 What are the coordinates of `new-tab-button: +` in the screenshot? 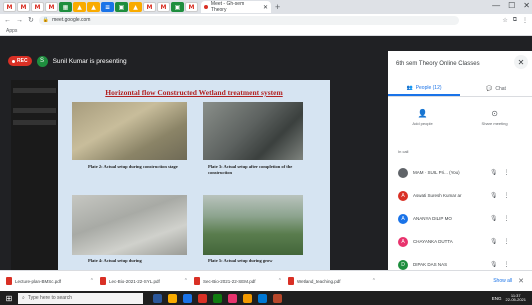 It's located at (277, 7).